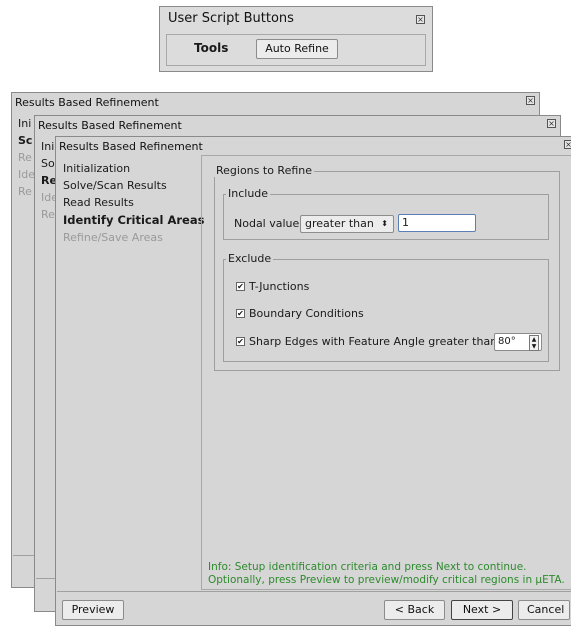  Describe the element at coordinates (264, 170) in the screenshot. I see `regions-to-refine-title: Regions to Refine` at that location.